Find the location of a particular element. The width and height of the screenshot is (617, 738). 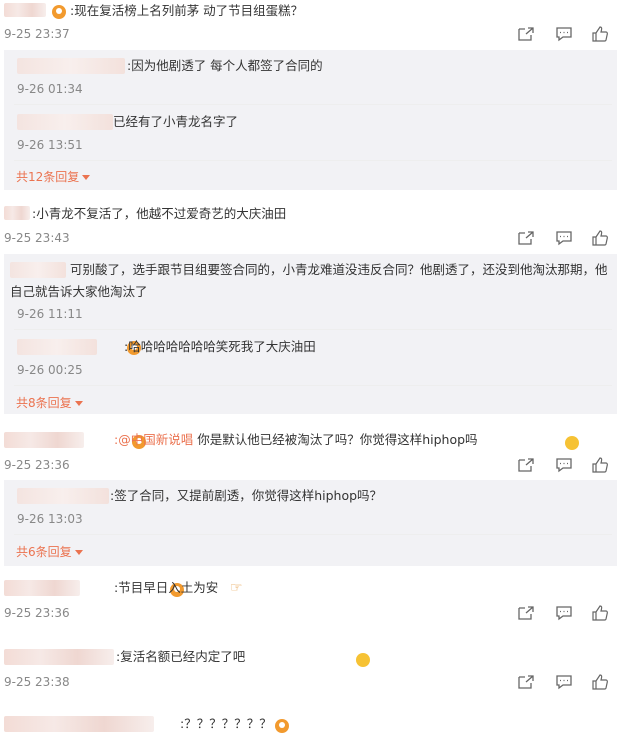

more-replies-link: 共6条回复 is located at coordinates (49, 551).